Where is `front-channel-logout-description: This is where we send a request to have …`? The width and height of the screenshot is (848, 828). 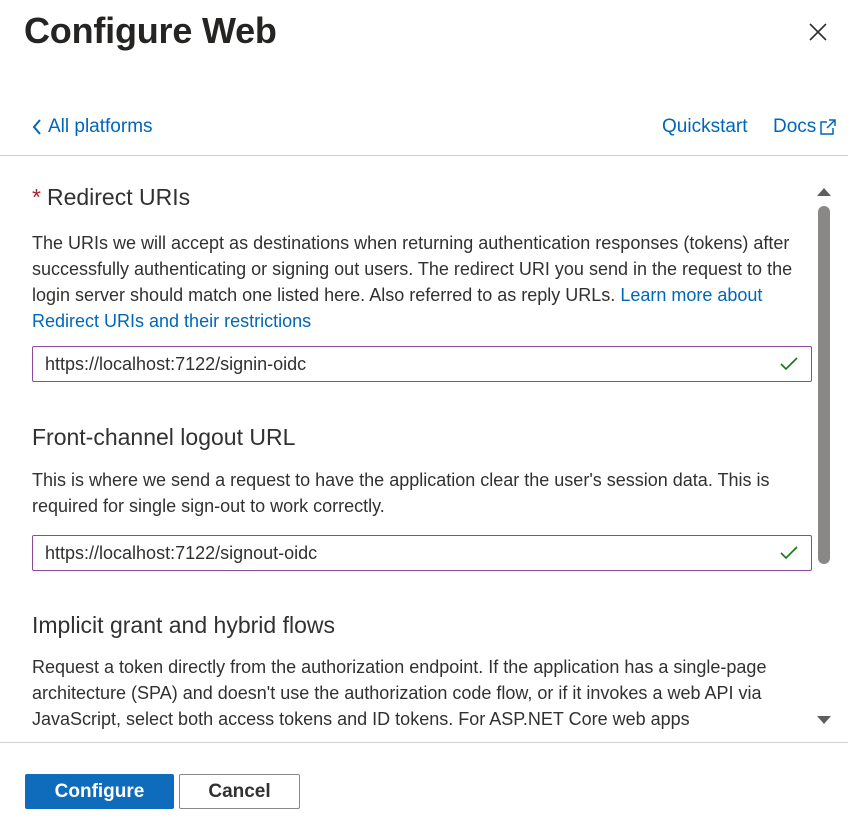
front-channel-logout-description: This is where we send a request to have … is located at coordinates (401, 493).